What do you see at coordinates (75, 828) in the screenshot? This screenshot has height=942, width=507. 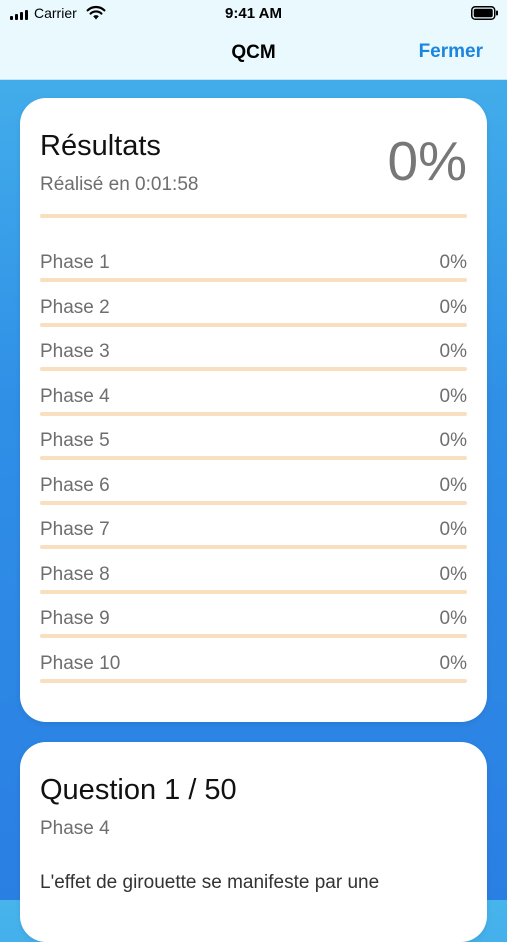 I see `question-phase: Phase 4` at bounding box center [75, 828].